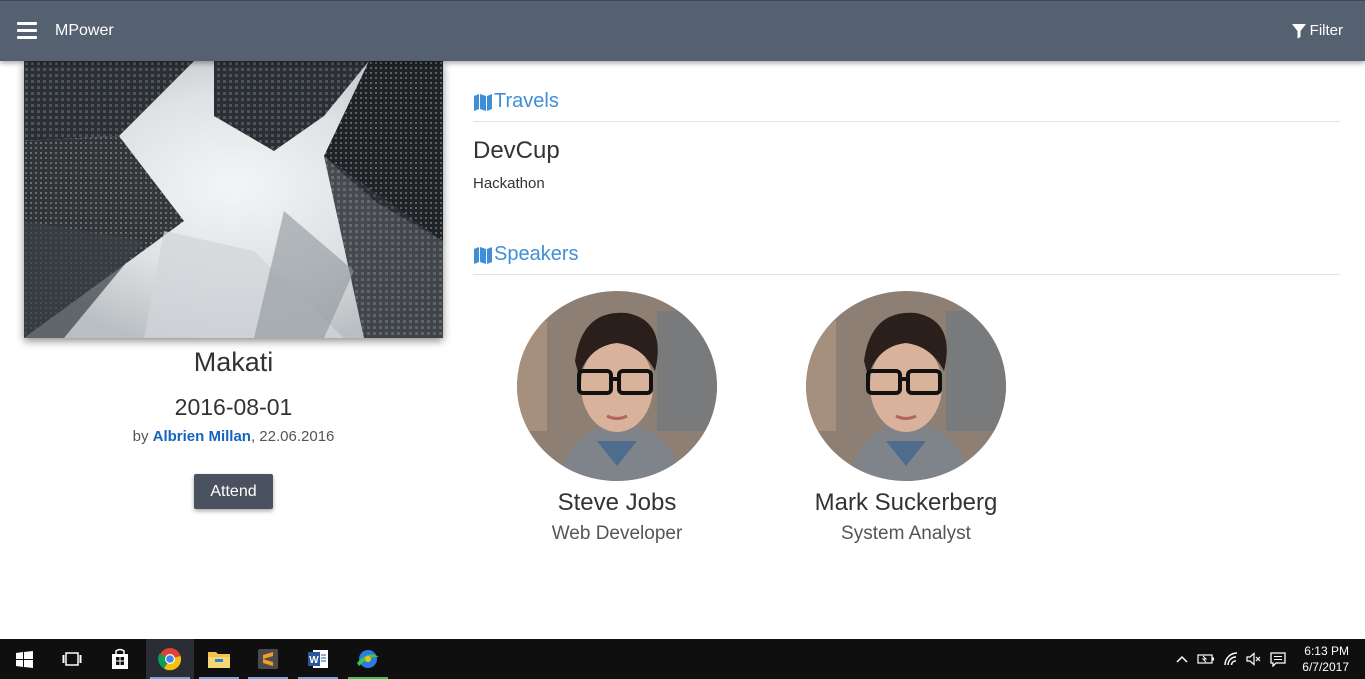 This screenshot has width=1365, height=679. I want to click on speakers-heading: Speakers, so click(906, 255).